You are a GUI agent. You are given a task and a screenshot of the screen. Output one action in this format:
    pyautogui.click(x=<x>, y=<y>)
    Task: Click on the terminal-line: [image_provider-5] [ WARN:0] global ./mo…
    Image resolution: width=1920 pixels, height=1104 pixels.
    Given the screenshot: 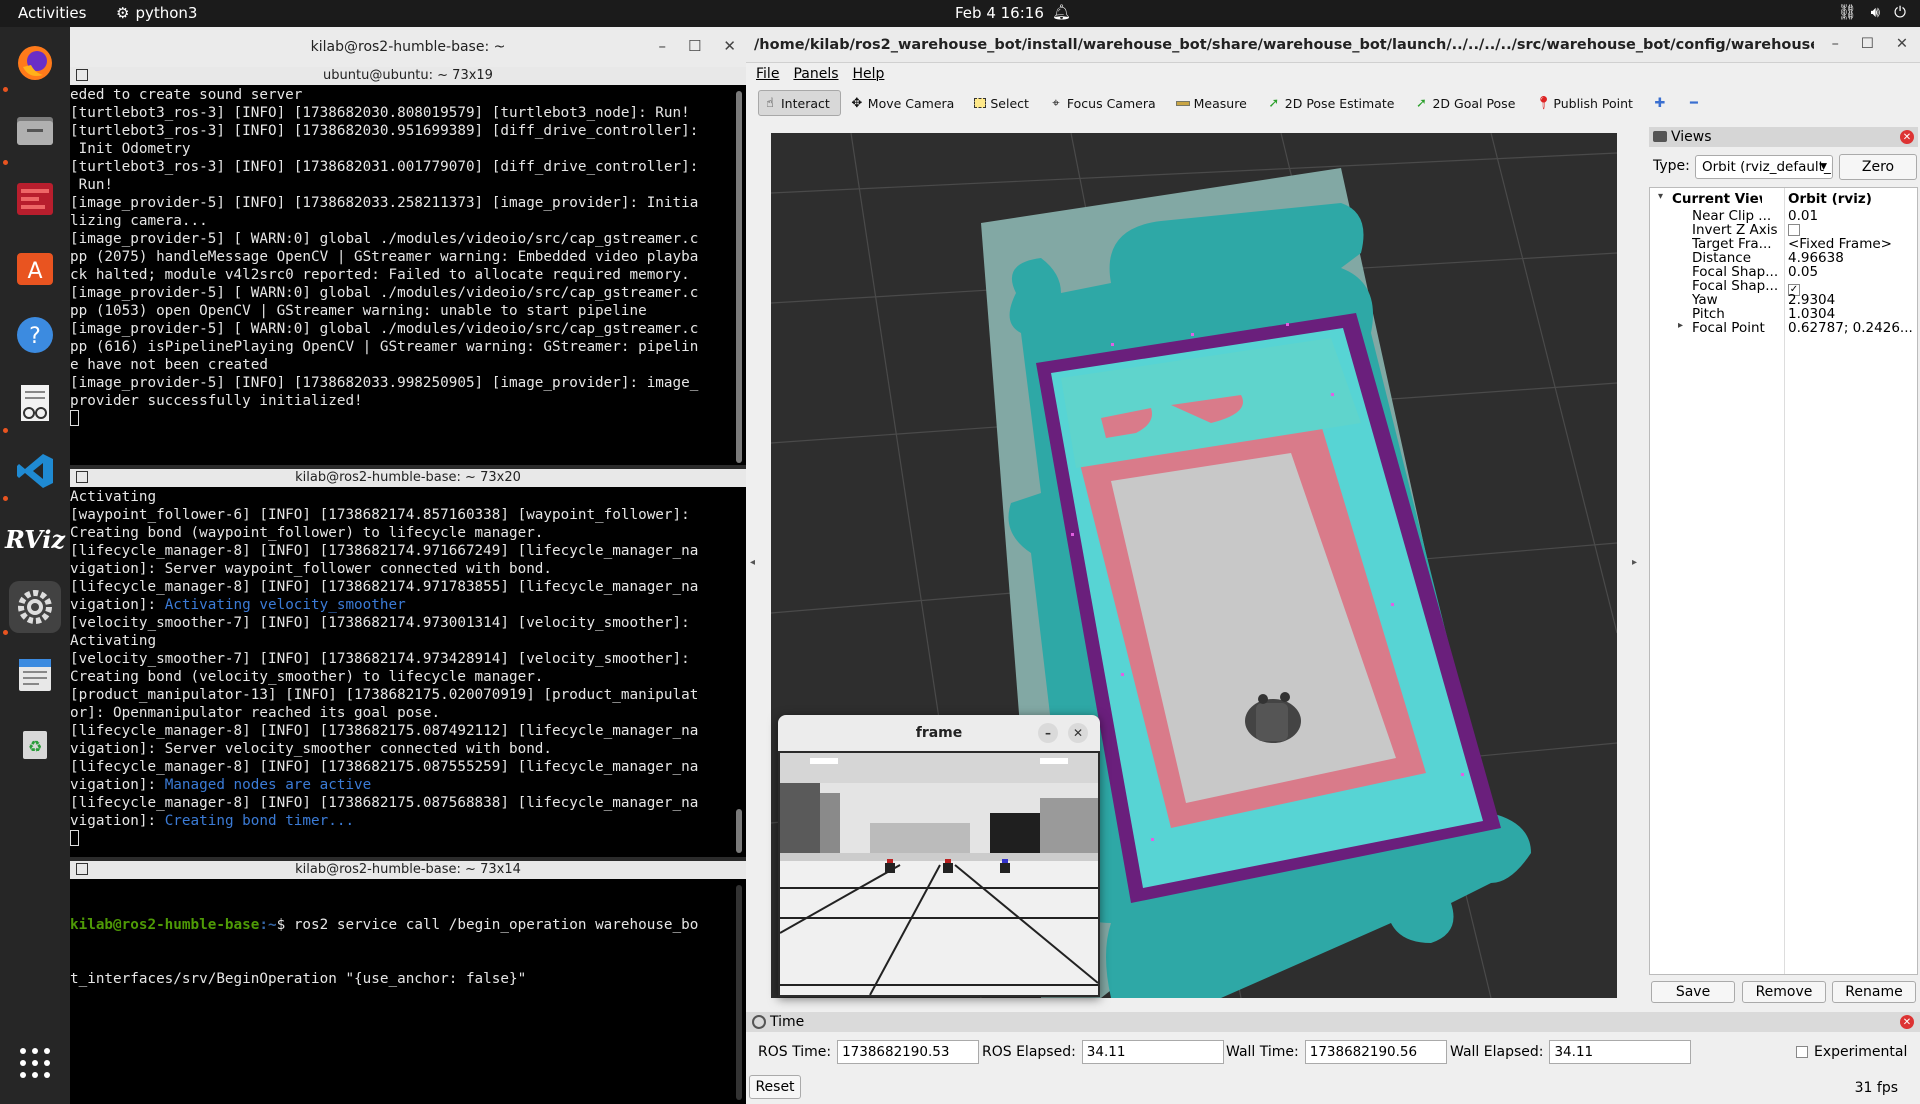 What is the action you would take?
    pyautogui.click(x=384, y=293)
    